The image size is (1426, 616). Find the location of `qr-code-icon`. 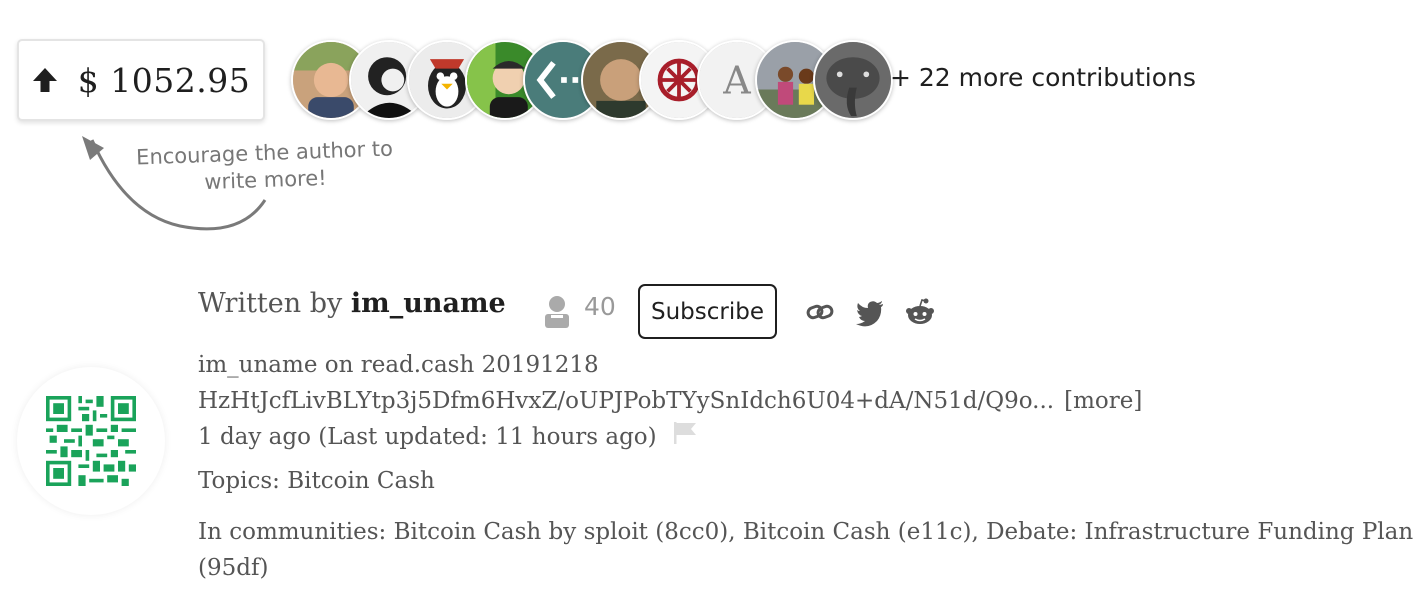

qr-code-icon is located at coordinates (91, 441).